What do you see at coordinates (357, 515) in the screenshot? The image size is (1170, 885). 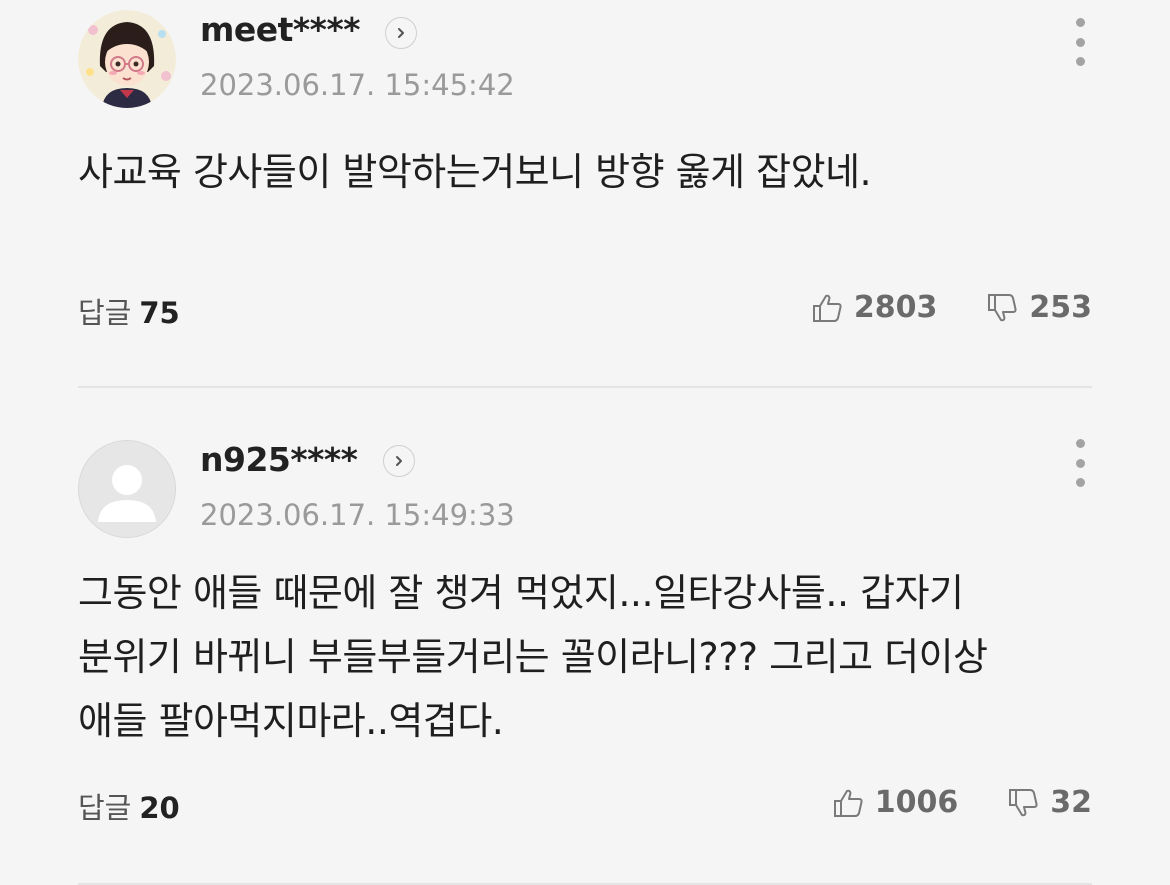 I see `timestamp: 2023.06.17. 15:49:33` at bounding box center [357, 515].